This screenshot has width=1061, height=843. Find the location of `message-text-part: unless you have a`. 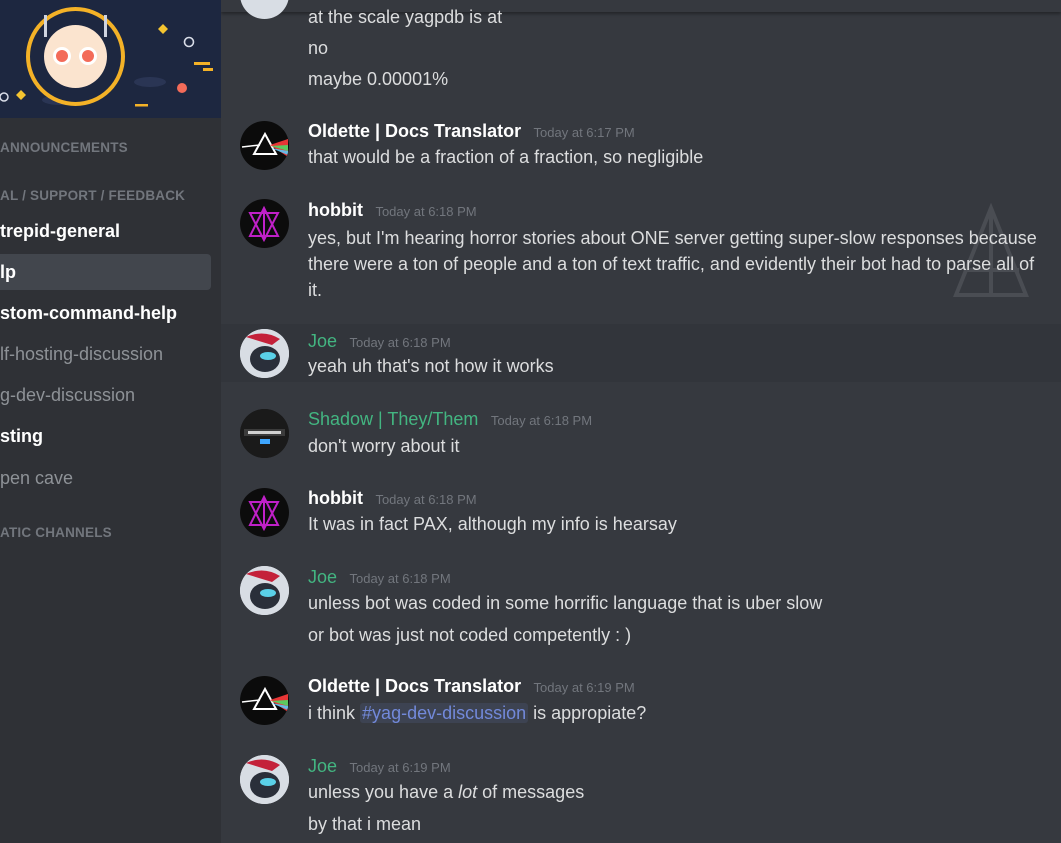

message-text-part: unless you have a is located at coordinates (381, 792).